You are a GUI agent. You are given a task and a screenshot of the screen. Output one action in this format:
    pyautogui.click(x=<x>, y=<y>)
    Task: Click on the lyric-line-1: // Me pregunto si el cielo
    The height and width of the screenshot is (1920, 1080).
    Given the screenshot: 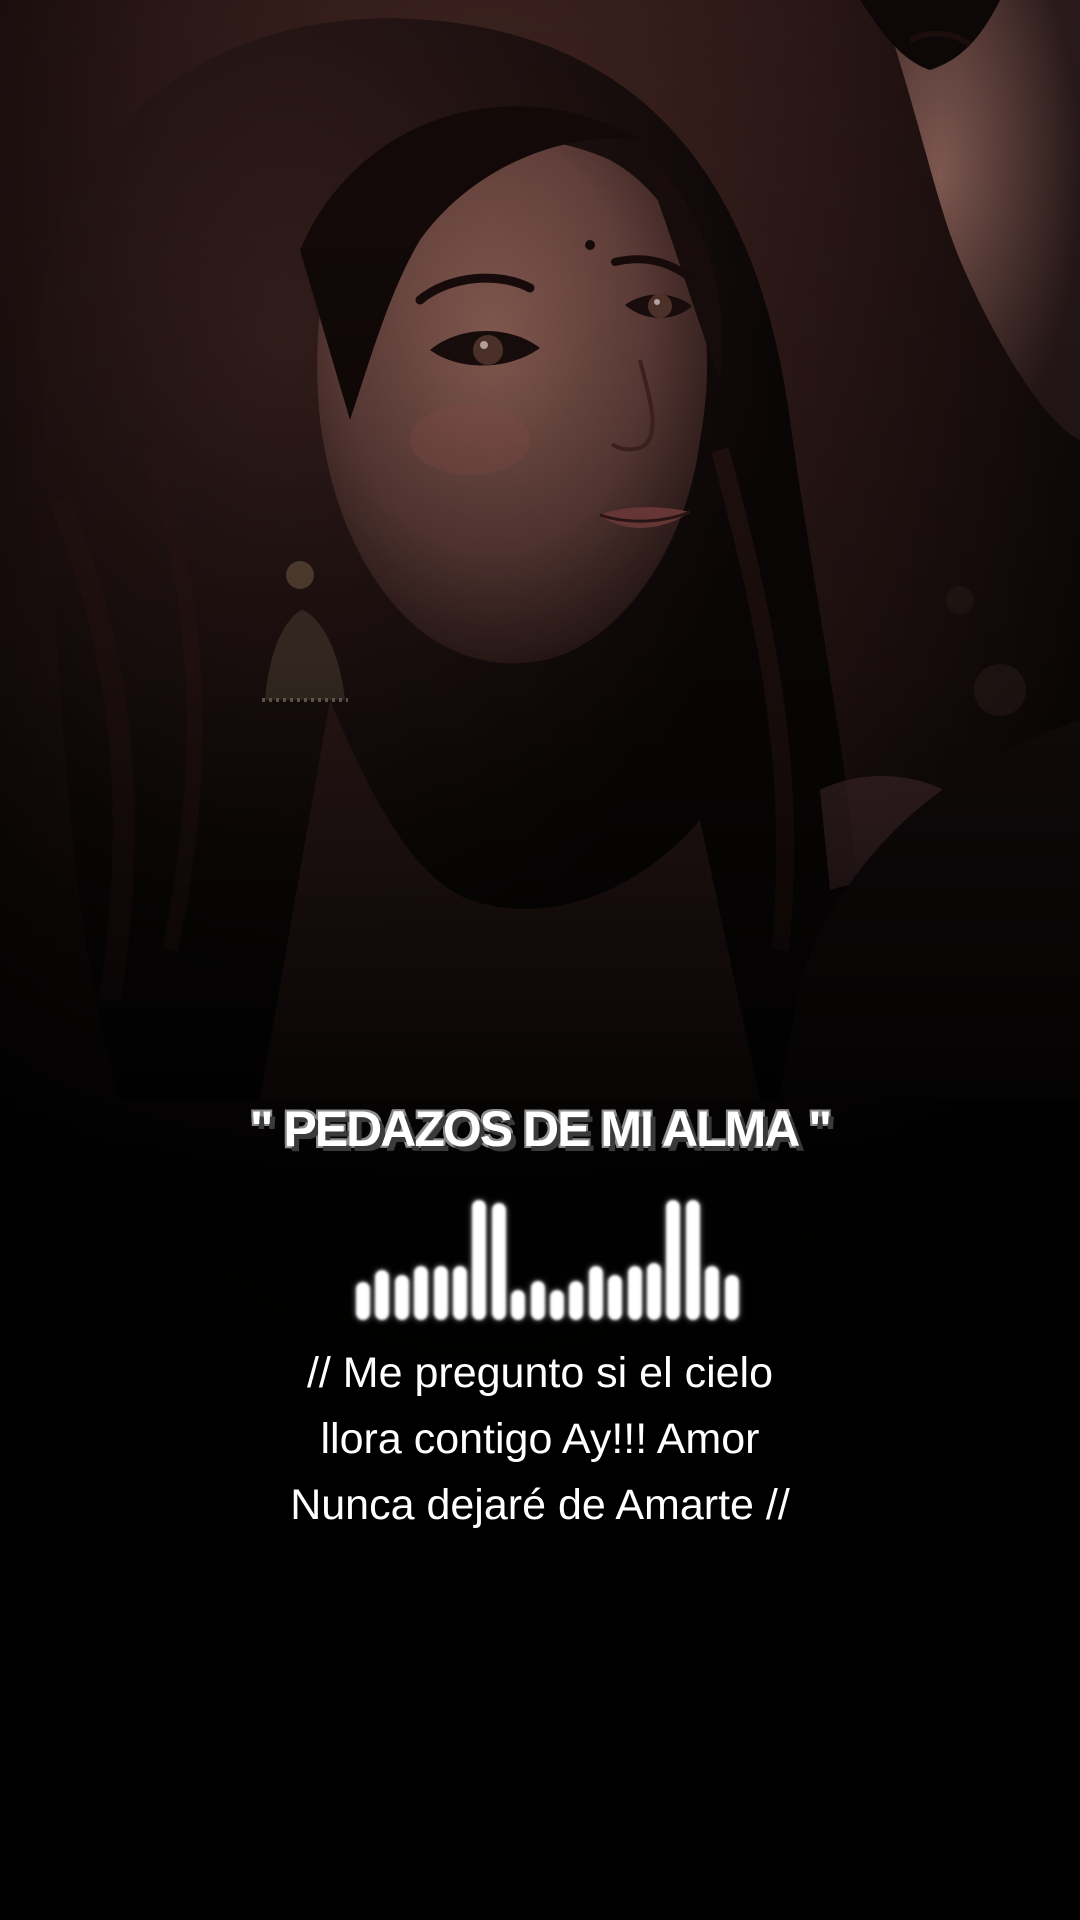 What is the action you would take?
    pyautogui.click(x=540, y=1373)
    